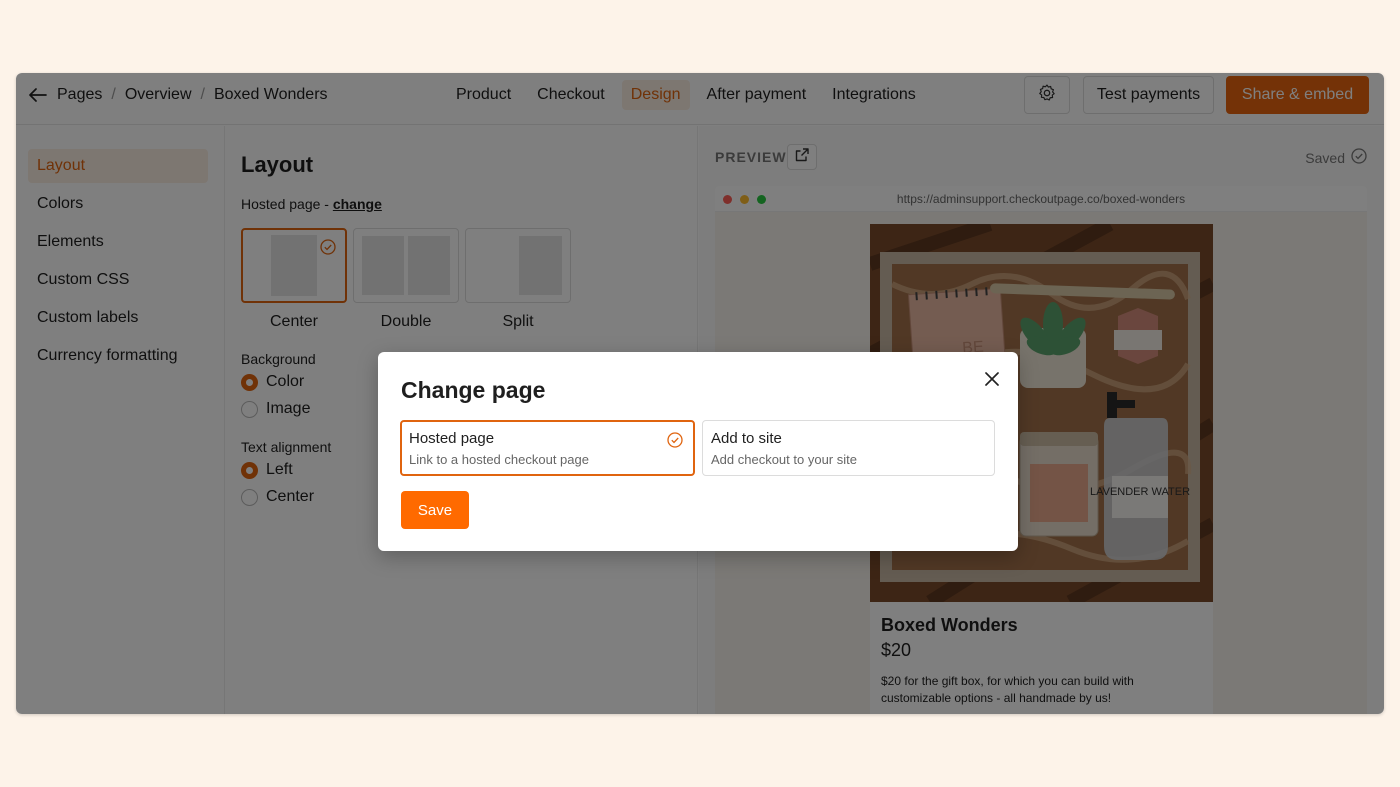 This screenshot has width=1400, height=787. I want to click on save-button: Save, so click(435, 510).